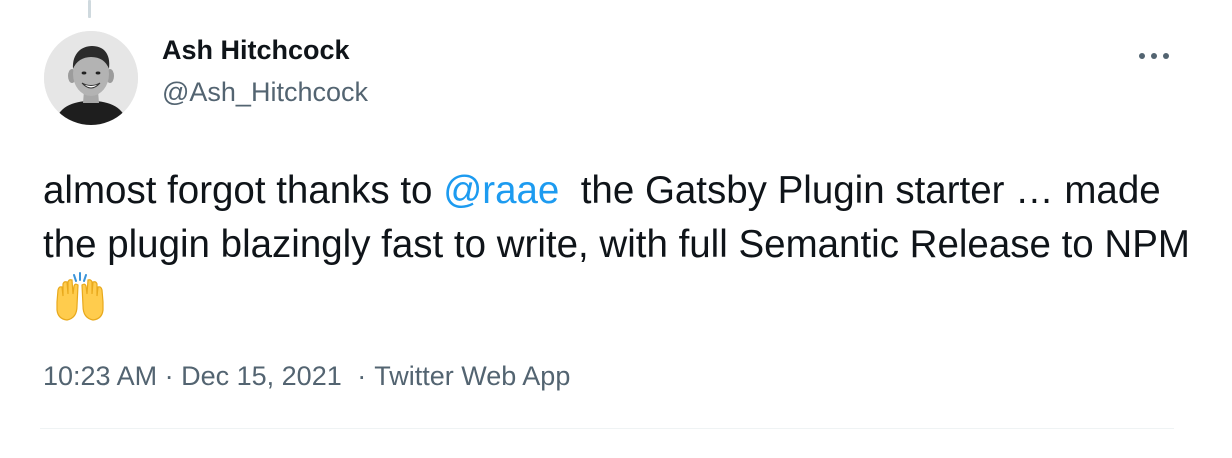 The width and height of the screenshot is (1232, 458). I want to click on tweet-timestamp-link: 10:23 AM · Dec 15, 2021, so click(192, 376).